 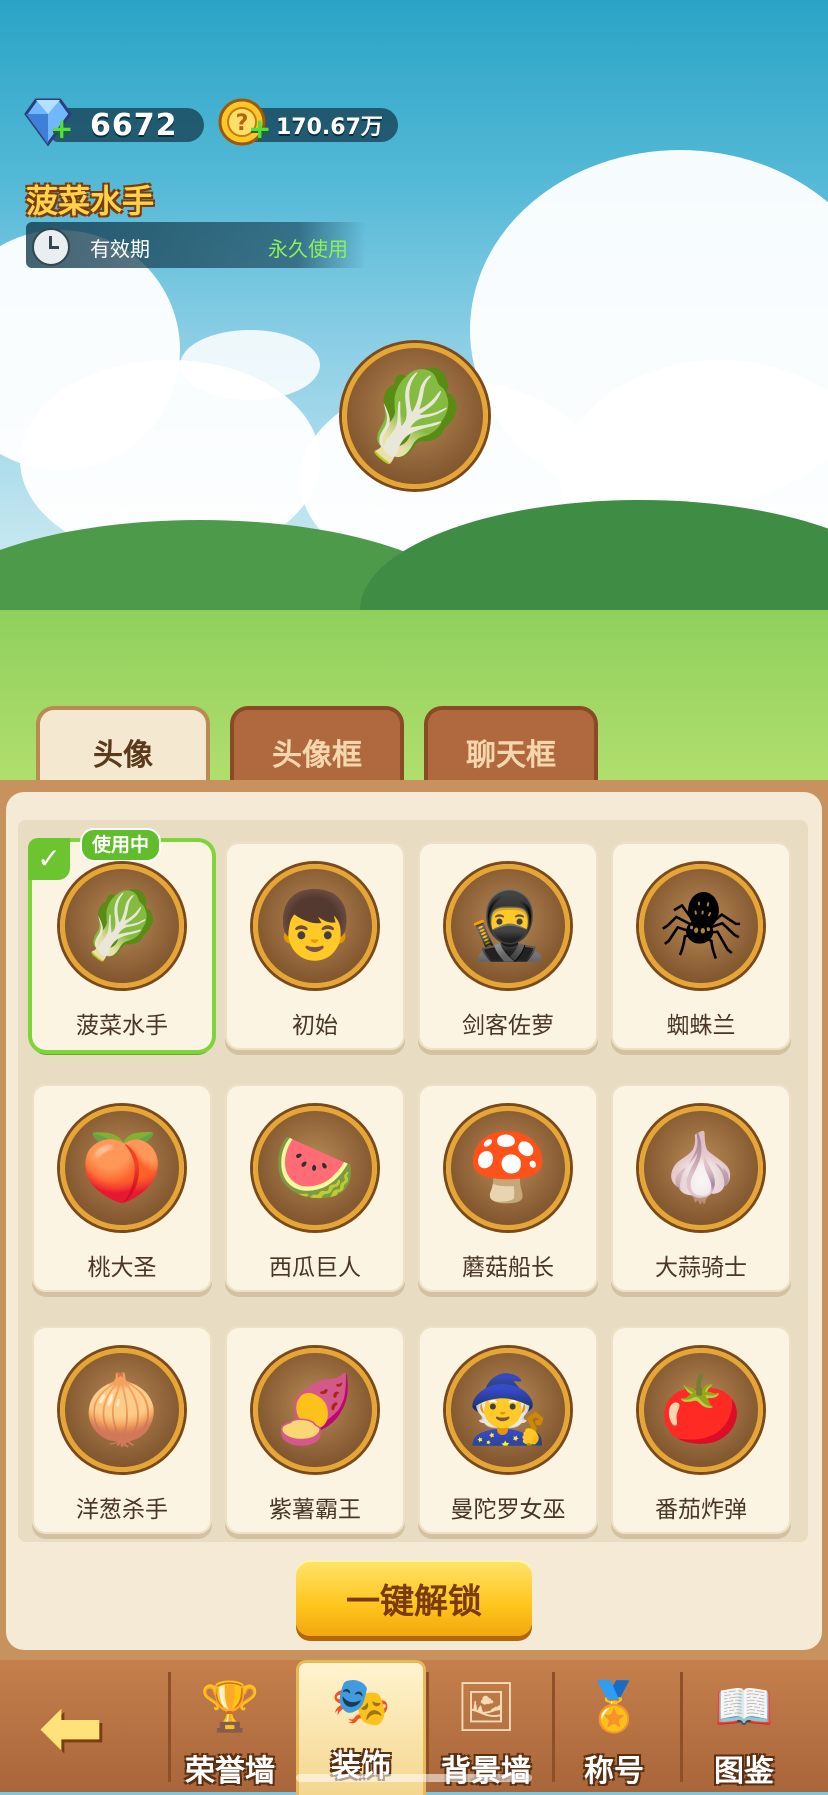 What do you see at coordinates (90, 201) in the screenshot?
I see `item-title: 菠菜水手` at bounding box center [90, 201].